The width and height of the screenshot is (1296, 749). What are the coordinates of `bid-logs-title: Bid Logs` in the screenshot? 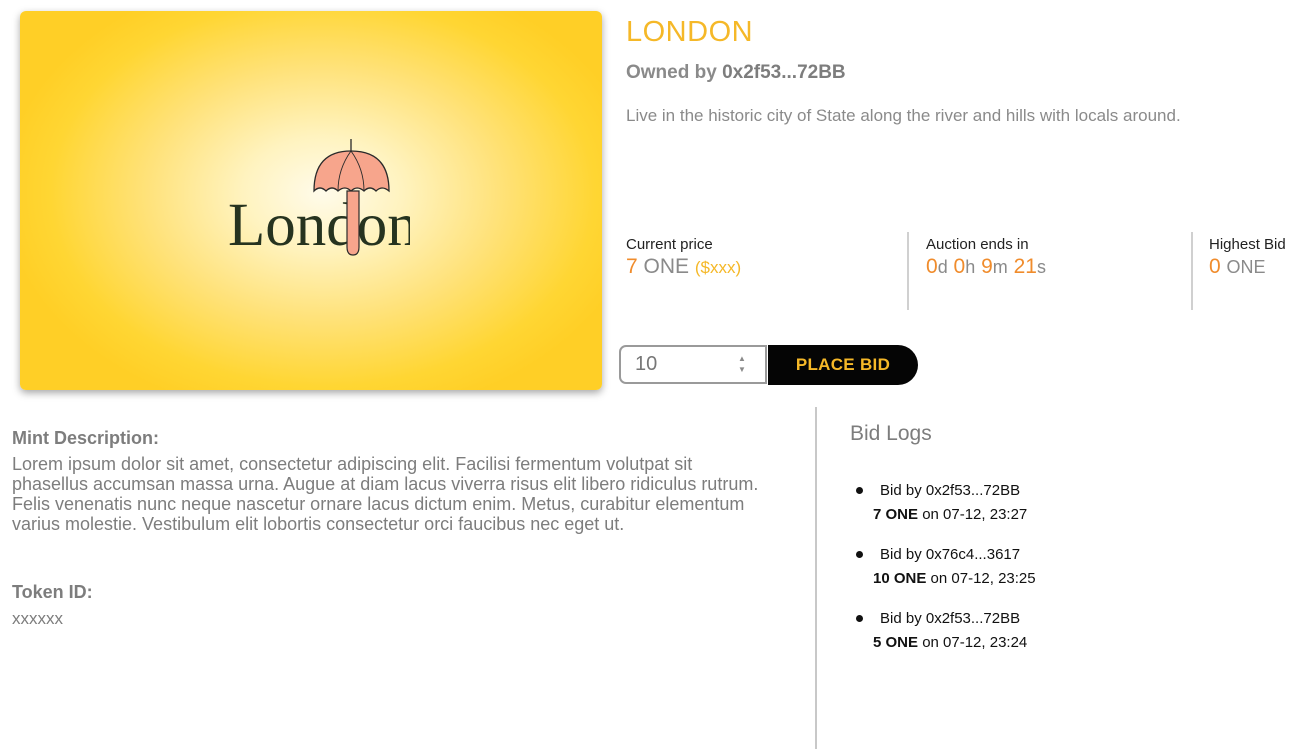 It's located at (891, 433).